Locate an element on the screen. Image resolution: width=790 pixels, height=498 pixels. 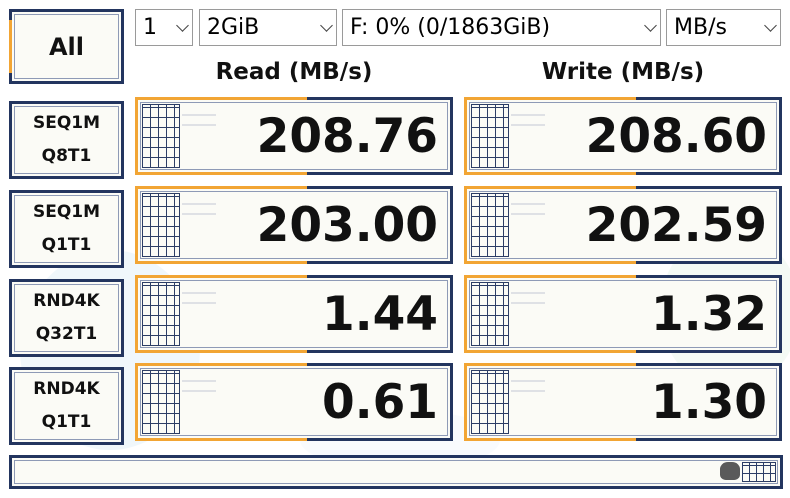
read-header: Read (MB/s) is located at coordinates (294, 72).